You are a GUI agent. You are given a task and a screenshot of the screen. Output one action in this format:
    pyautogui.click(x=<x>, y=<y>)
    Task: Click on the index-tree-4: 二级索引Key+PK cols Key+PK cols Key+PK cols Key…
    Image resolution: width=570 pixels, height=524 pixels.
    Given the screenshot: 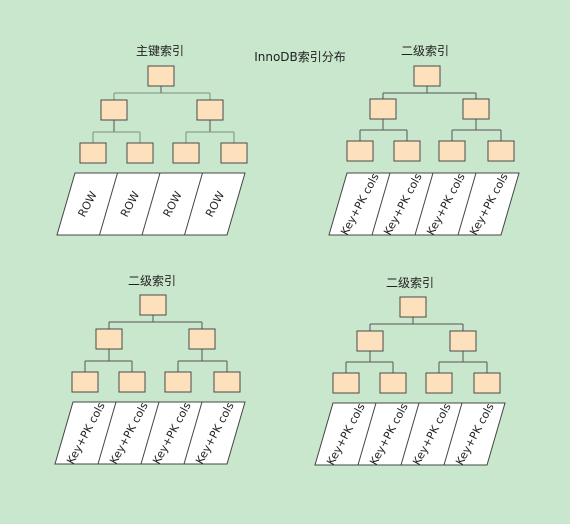 What is the action you would take?
    pyautogui.click(x=410, y=371)
    